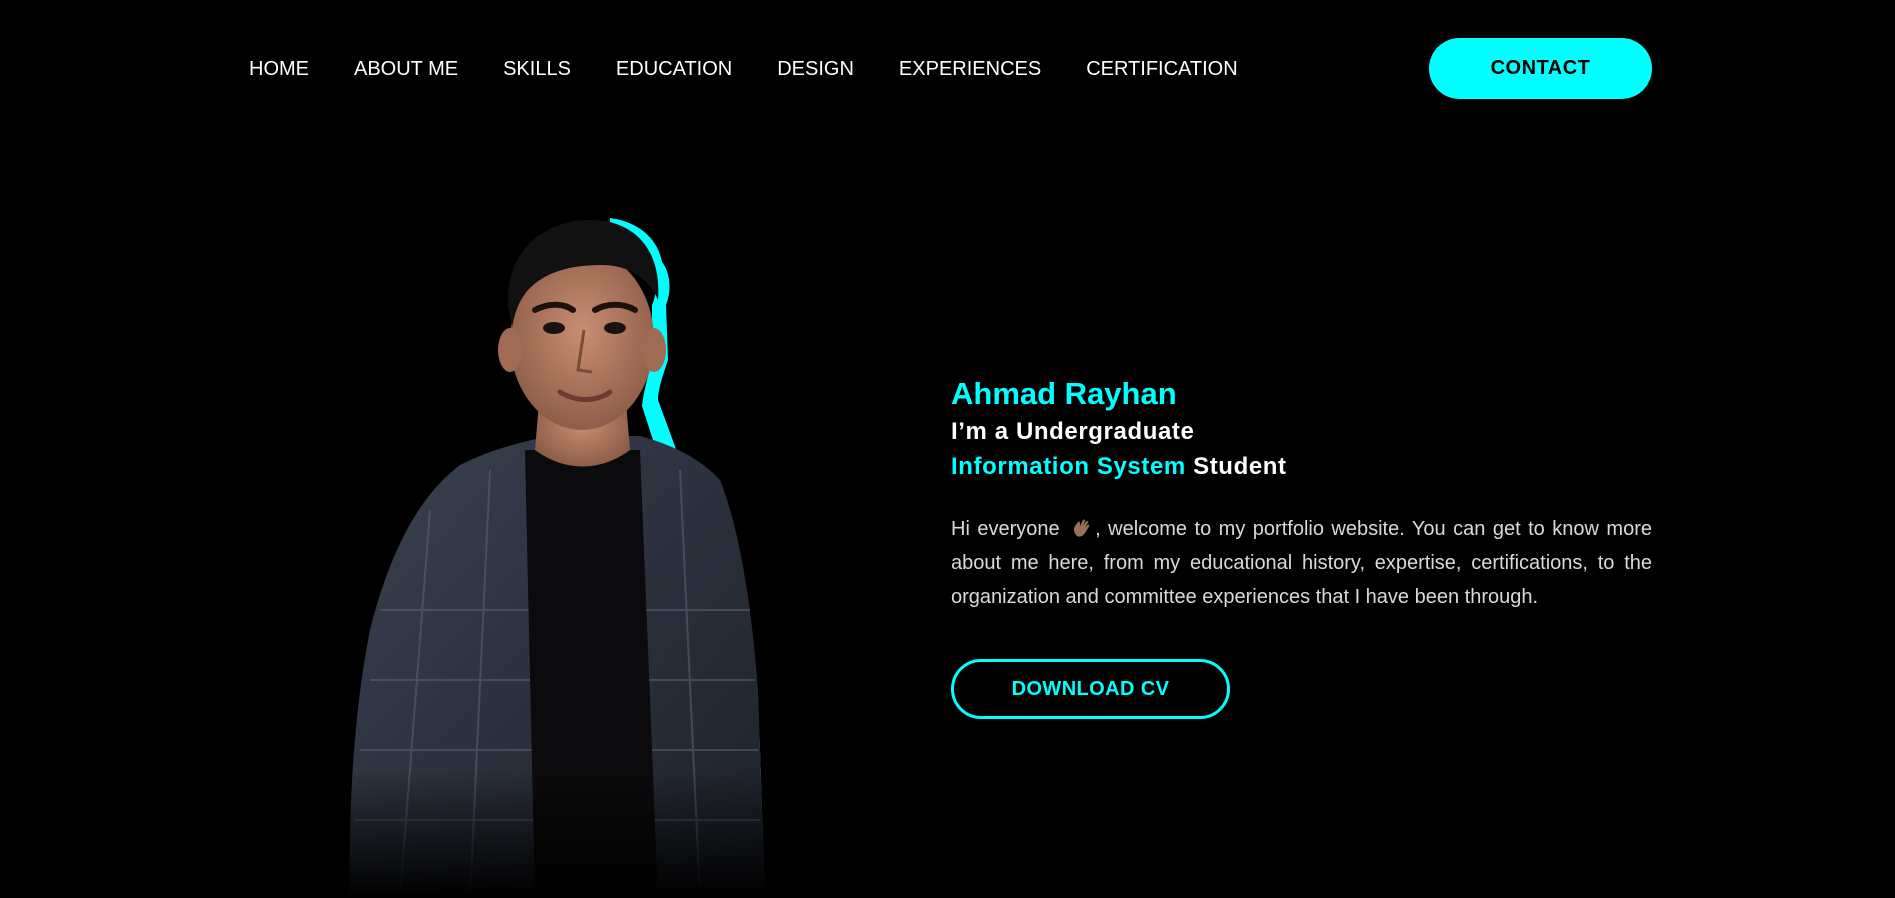 This screenshot has height=898, width=1895. What do you see at coordinates (406, 69) in the screenshot?
I see `nav-item-about-me: ABOUT ME` at bounding box center [406, 69].